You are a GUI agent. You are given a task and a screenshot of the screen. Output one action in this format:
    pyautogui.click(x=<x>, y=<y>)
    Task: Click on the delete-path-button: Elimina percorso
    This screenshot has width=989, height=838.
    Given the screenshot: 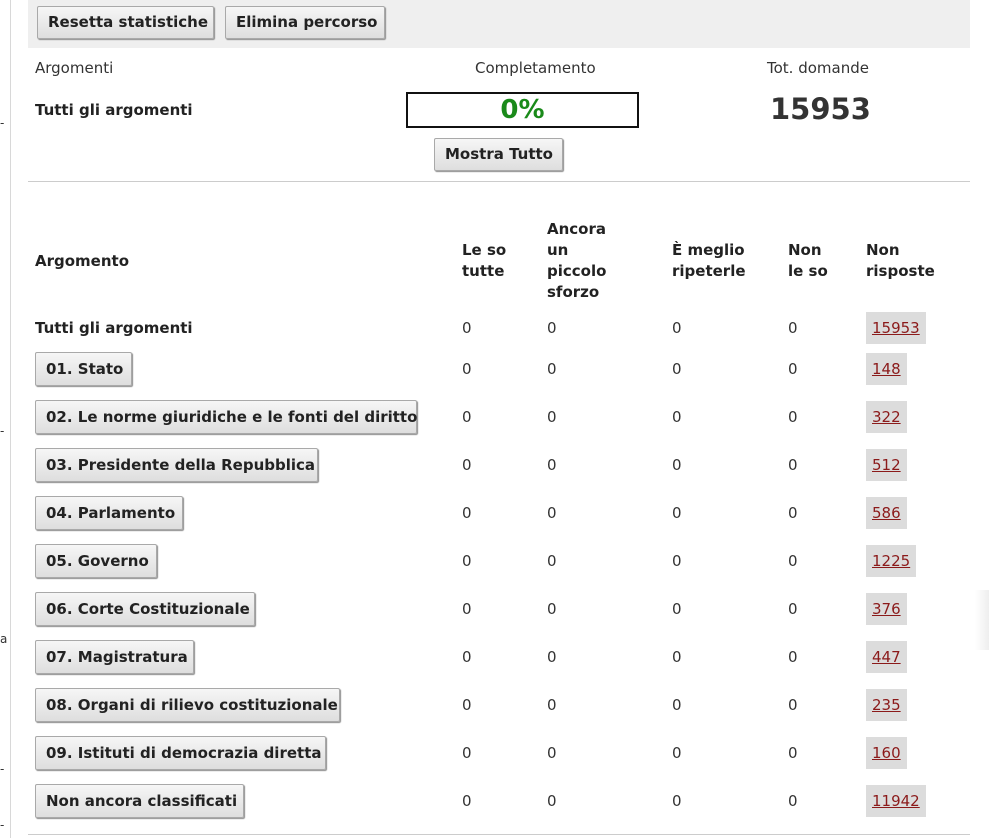 What is the action you would take?
    pyautogui.click(x=305, y=22)
    